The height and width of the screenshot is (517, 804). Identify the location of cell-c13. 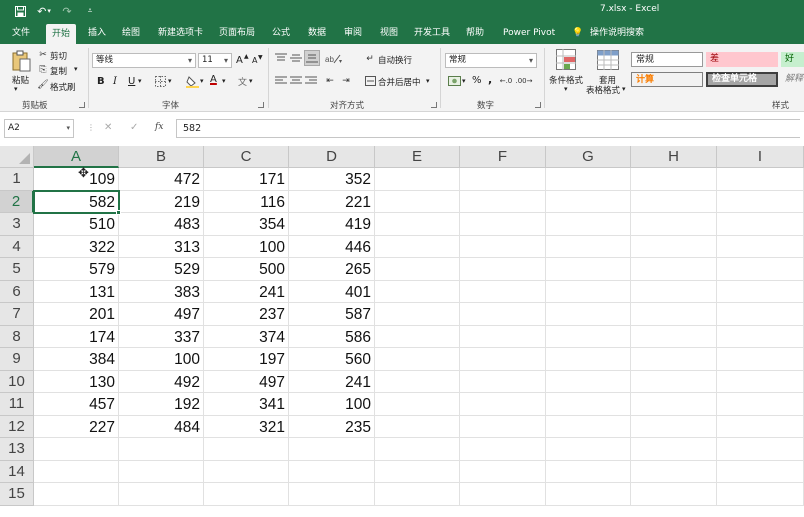
(246, 449).